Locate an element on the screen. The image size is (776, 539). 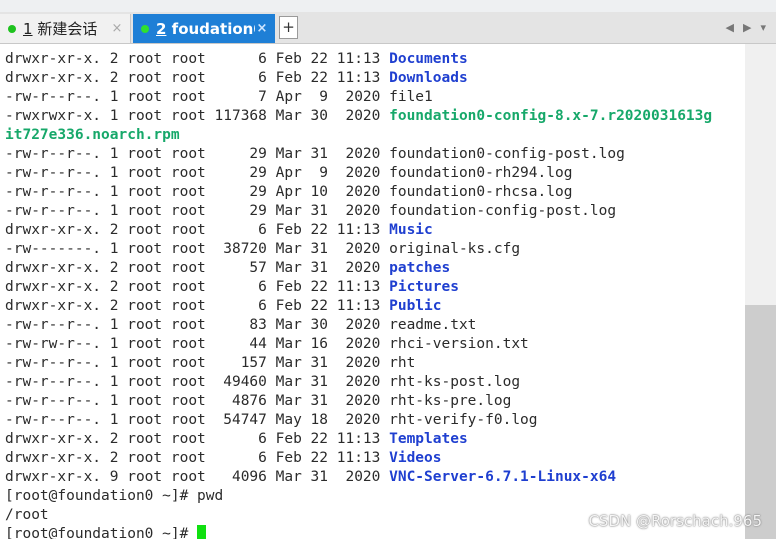
directory-name: Templates is located at coordinates (428, 439).